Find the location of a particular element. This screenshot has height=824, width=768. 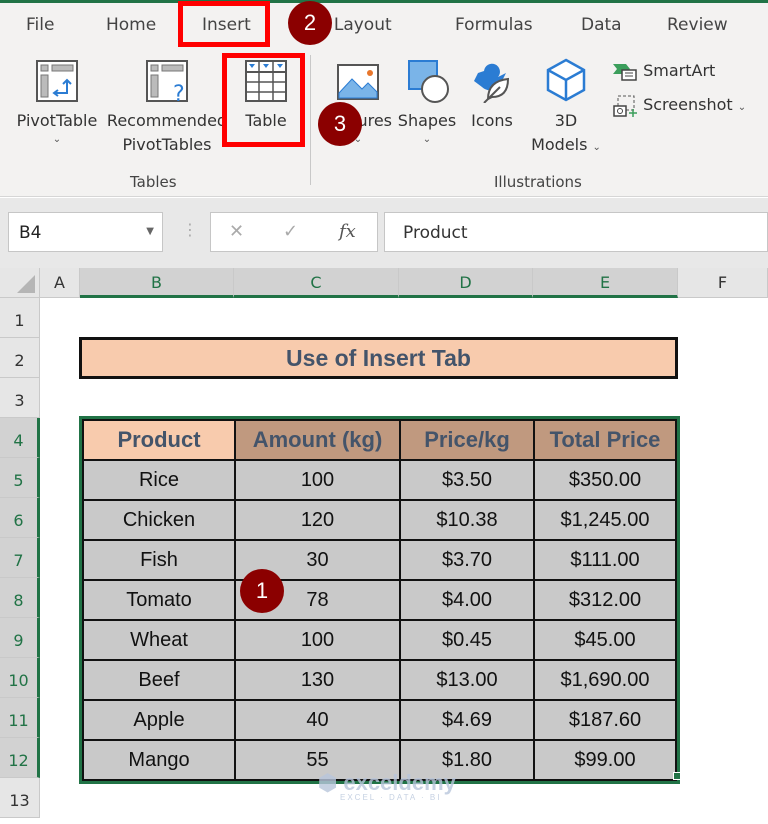

row-header-8: 8 is located at coordinates (20, 598).